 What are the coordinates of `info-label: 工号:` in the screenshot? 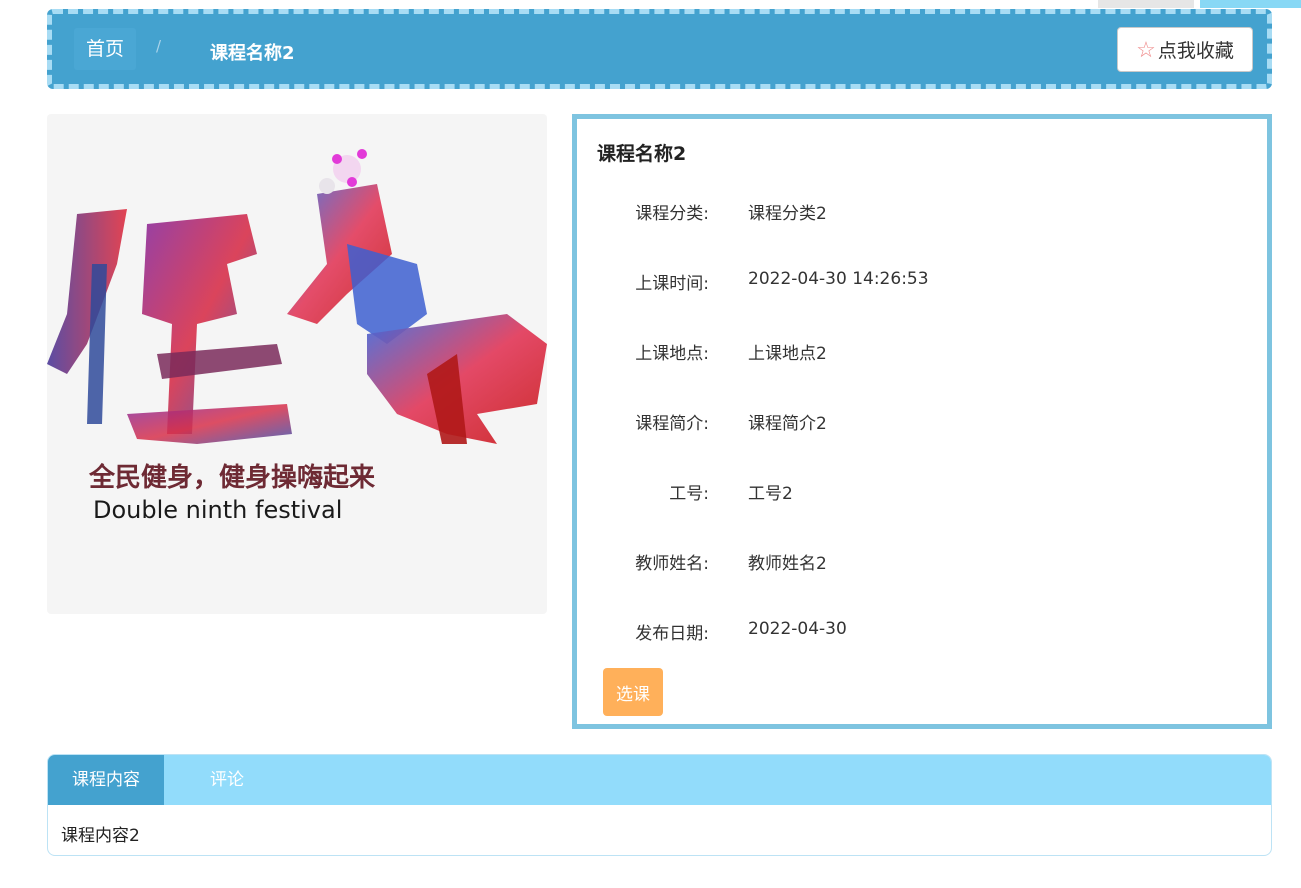 It's located at (689, 494).